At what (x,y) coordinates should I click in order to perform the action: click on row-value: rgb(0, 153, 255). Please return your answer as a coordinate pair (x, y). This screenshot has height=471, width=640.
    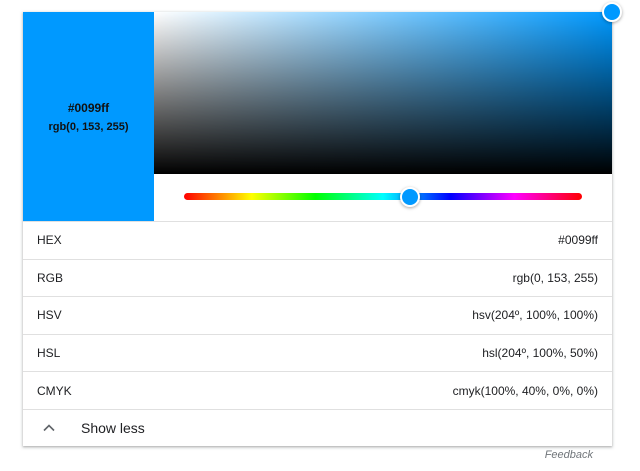
    Looking at the image, I should click on (555, 278).